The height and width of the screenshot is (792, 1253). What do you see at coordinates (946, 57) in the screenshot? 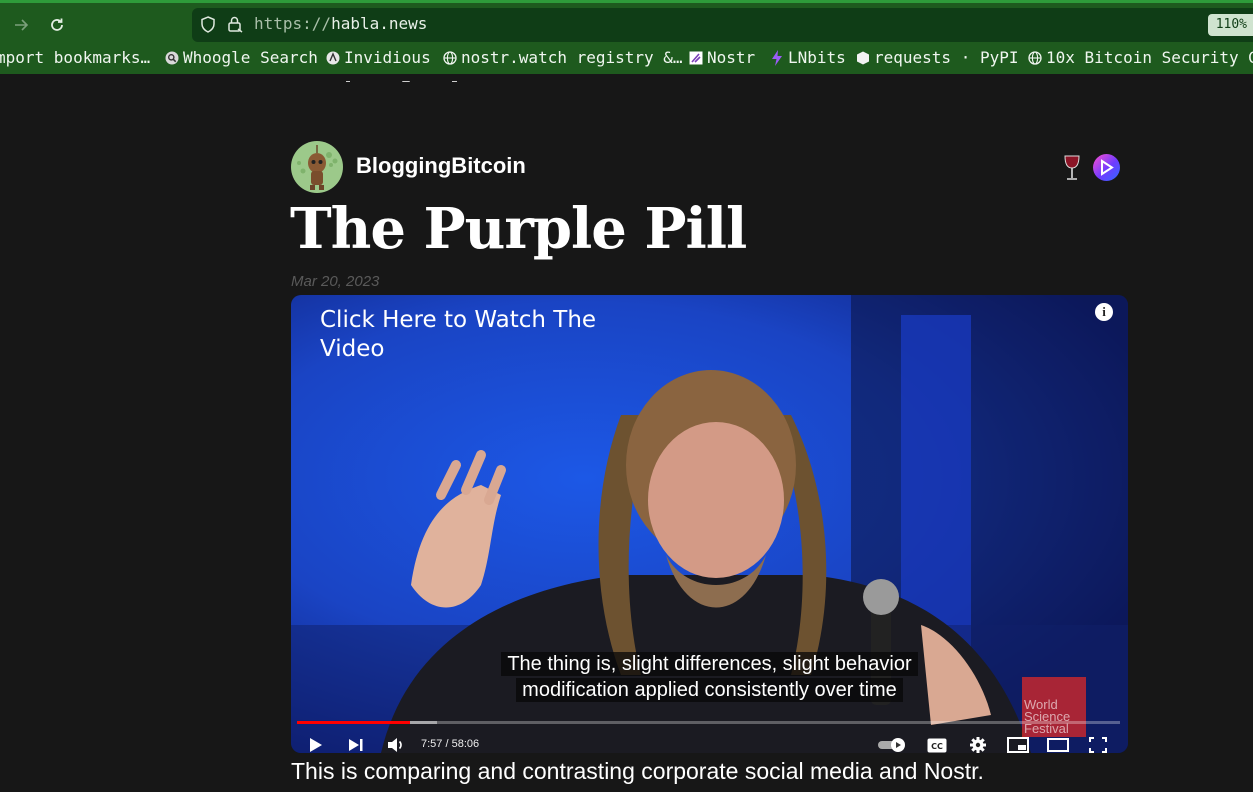
I see `bookmark-label: requests · PyPI` at bounding box center [946, 57].